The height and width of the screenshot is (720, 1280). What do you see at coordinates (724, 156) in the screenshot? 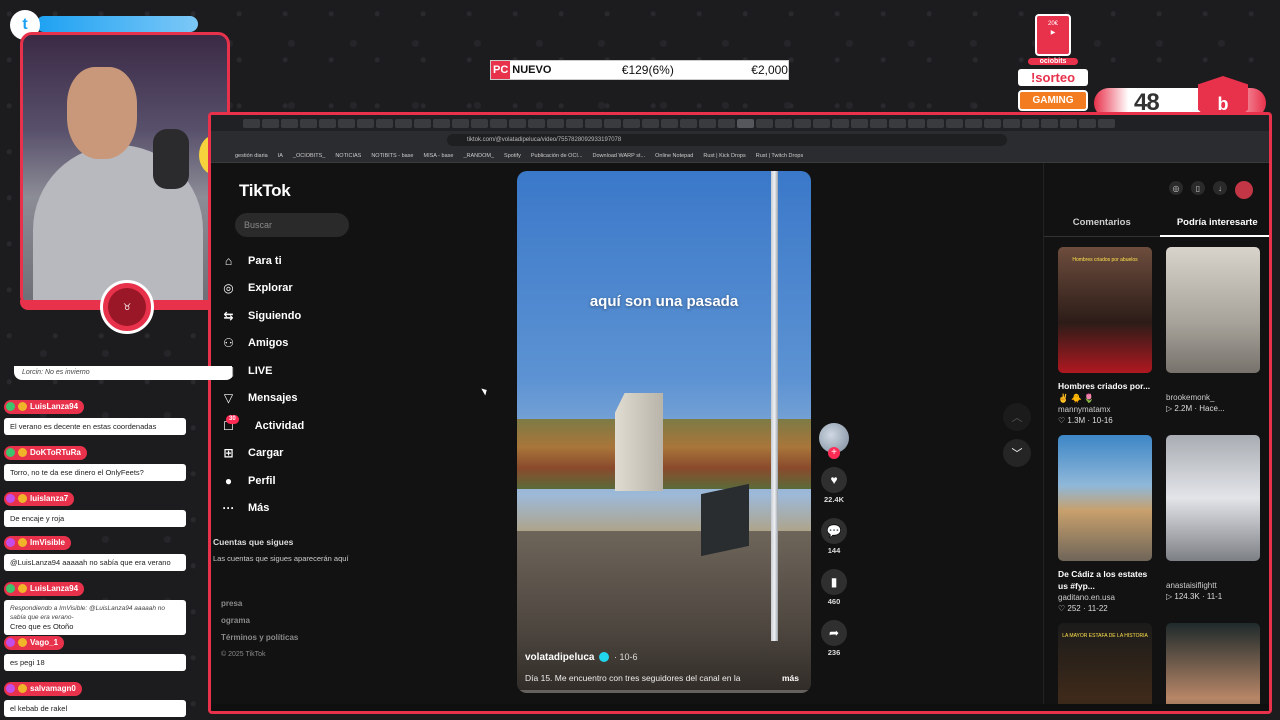
I see `bookmark-item: Rust | Kick Drops` at bounding box center [724, 156].